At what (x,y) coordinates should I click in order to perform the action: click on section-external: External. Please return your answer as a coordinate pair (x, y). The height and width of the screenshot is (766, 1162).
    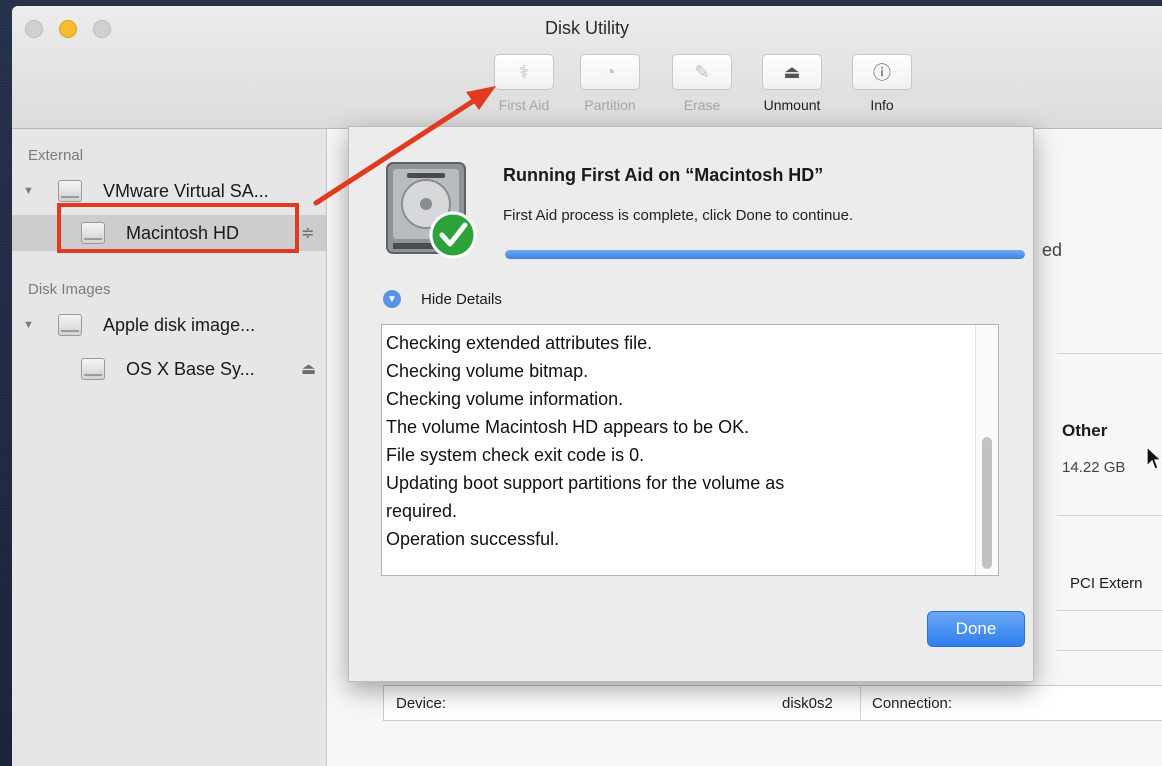
    Looking at the image, I should click on (56, 155).